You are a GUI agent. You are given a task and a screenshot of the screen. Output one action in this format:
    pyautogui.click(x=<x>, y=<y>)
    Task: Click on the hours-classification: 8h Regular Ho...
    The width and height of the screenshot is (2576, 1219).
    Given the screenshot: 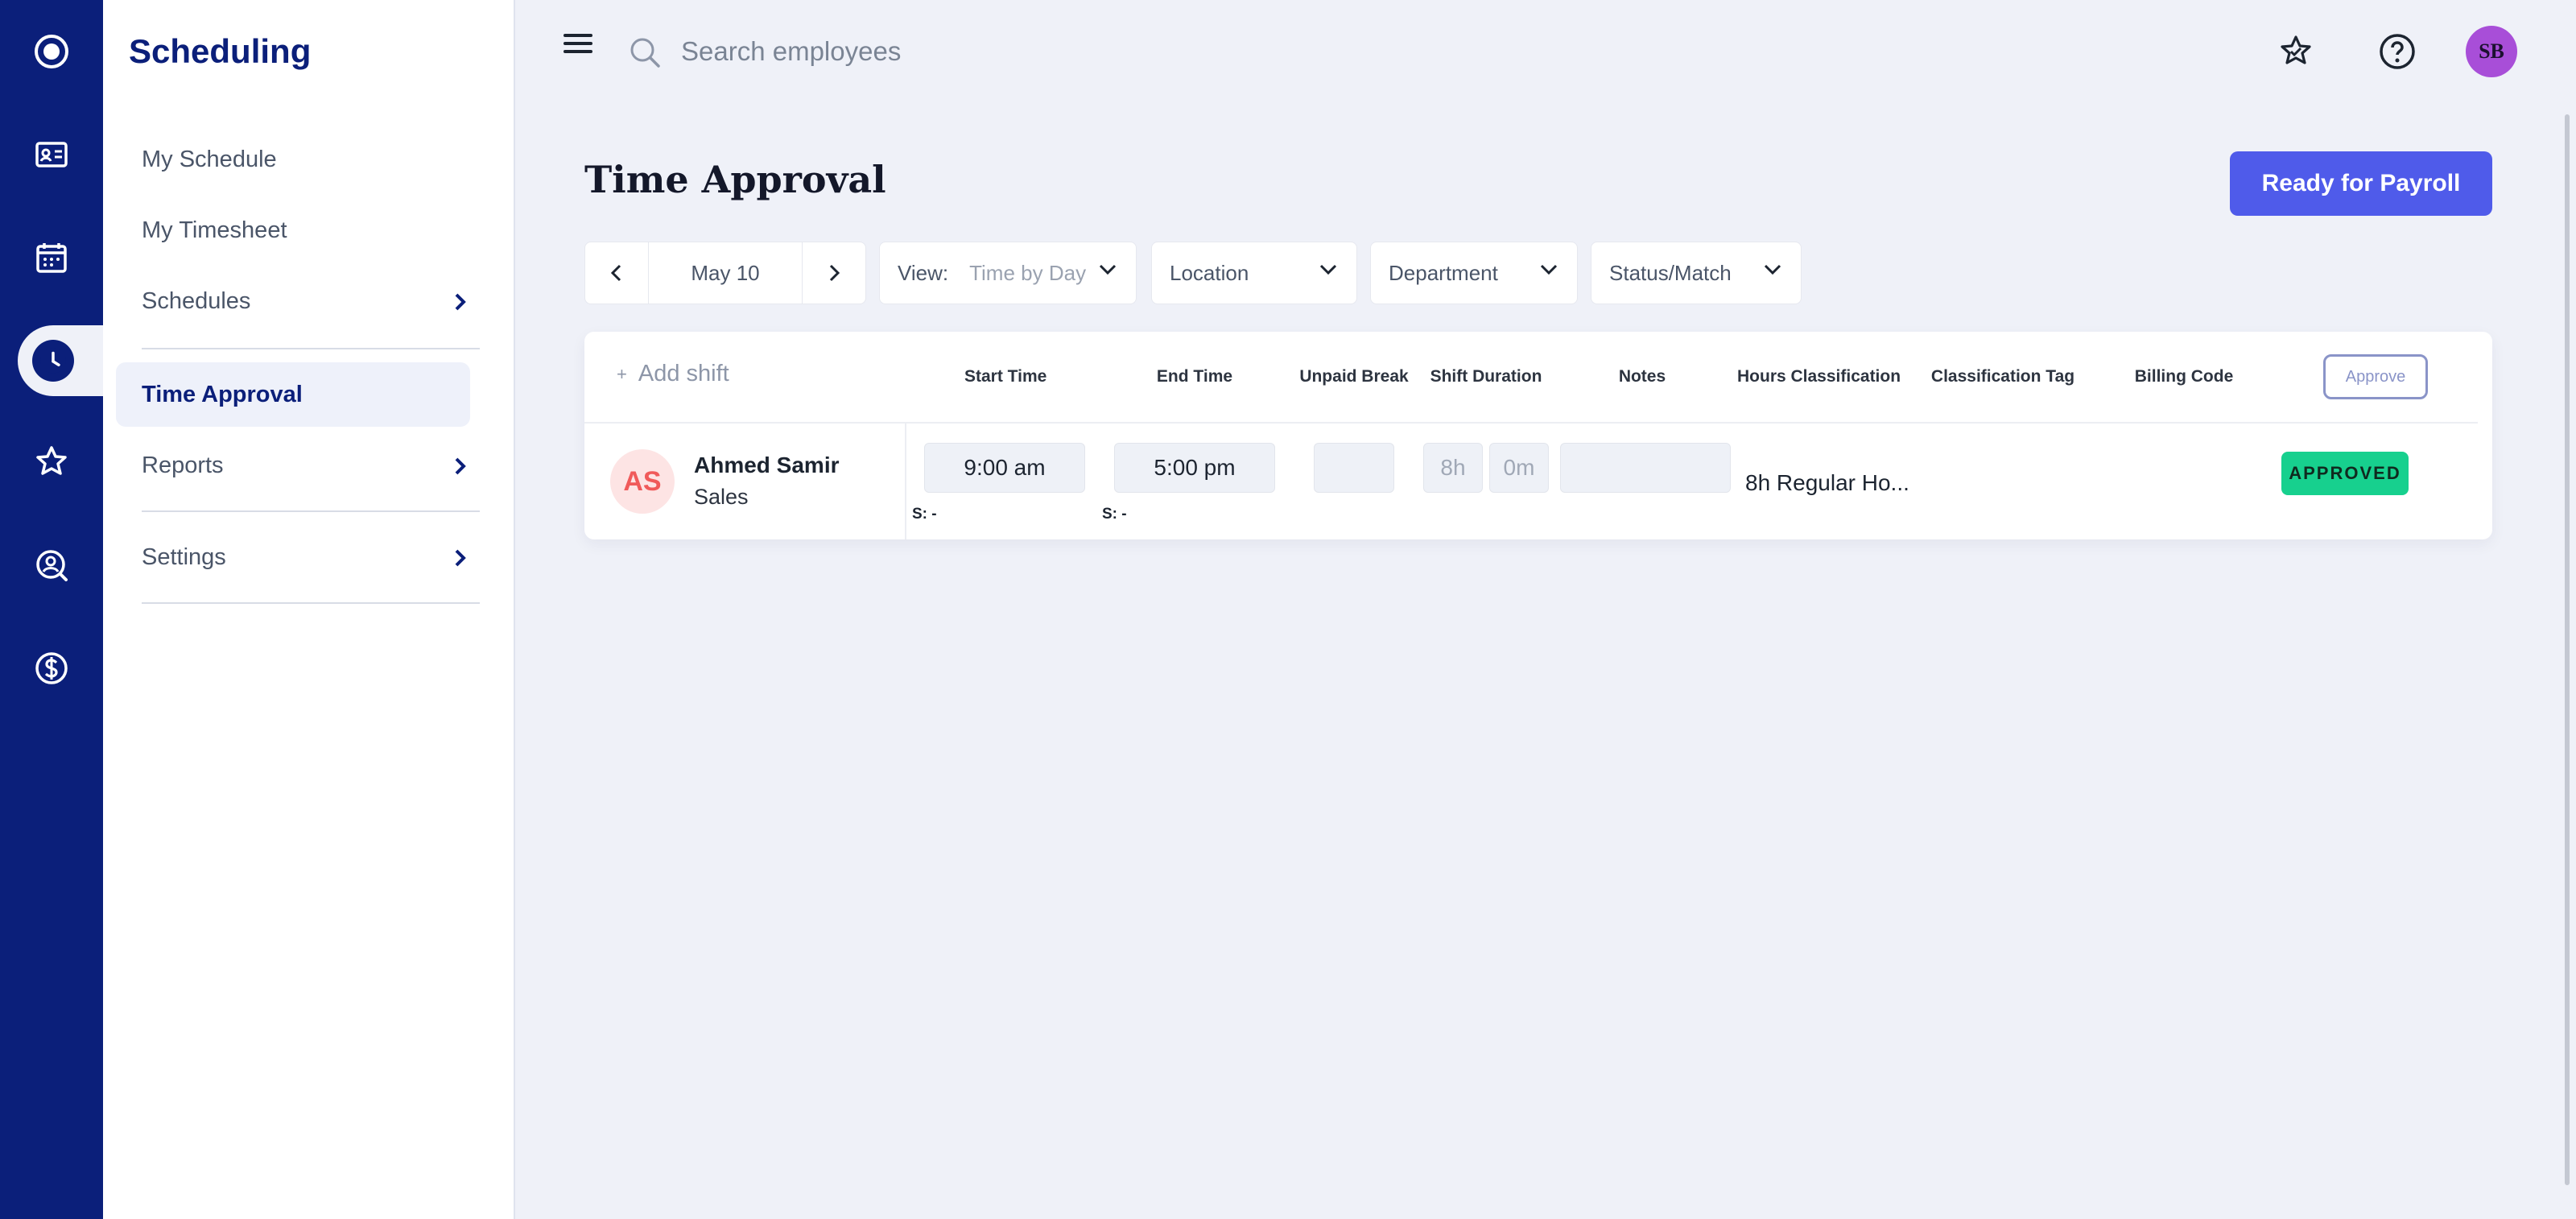 What is the action you would take?
    pyautogui.click(x=1827, y=483)
    